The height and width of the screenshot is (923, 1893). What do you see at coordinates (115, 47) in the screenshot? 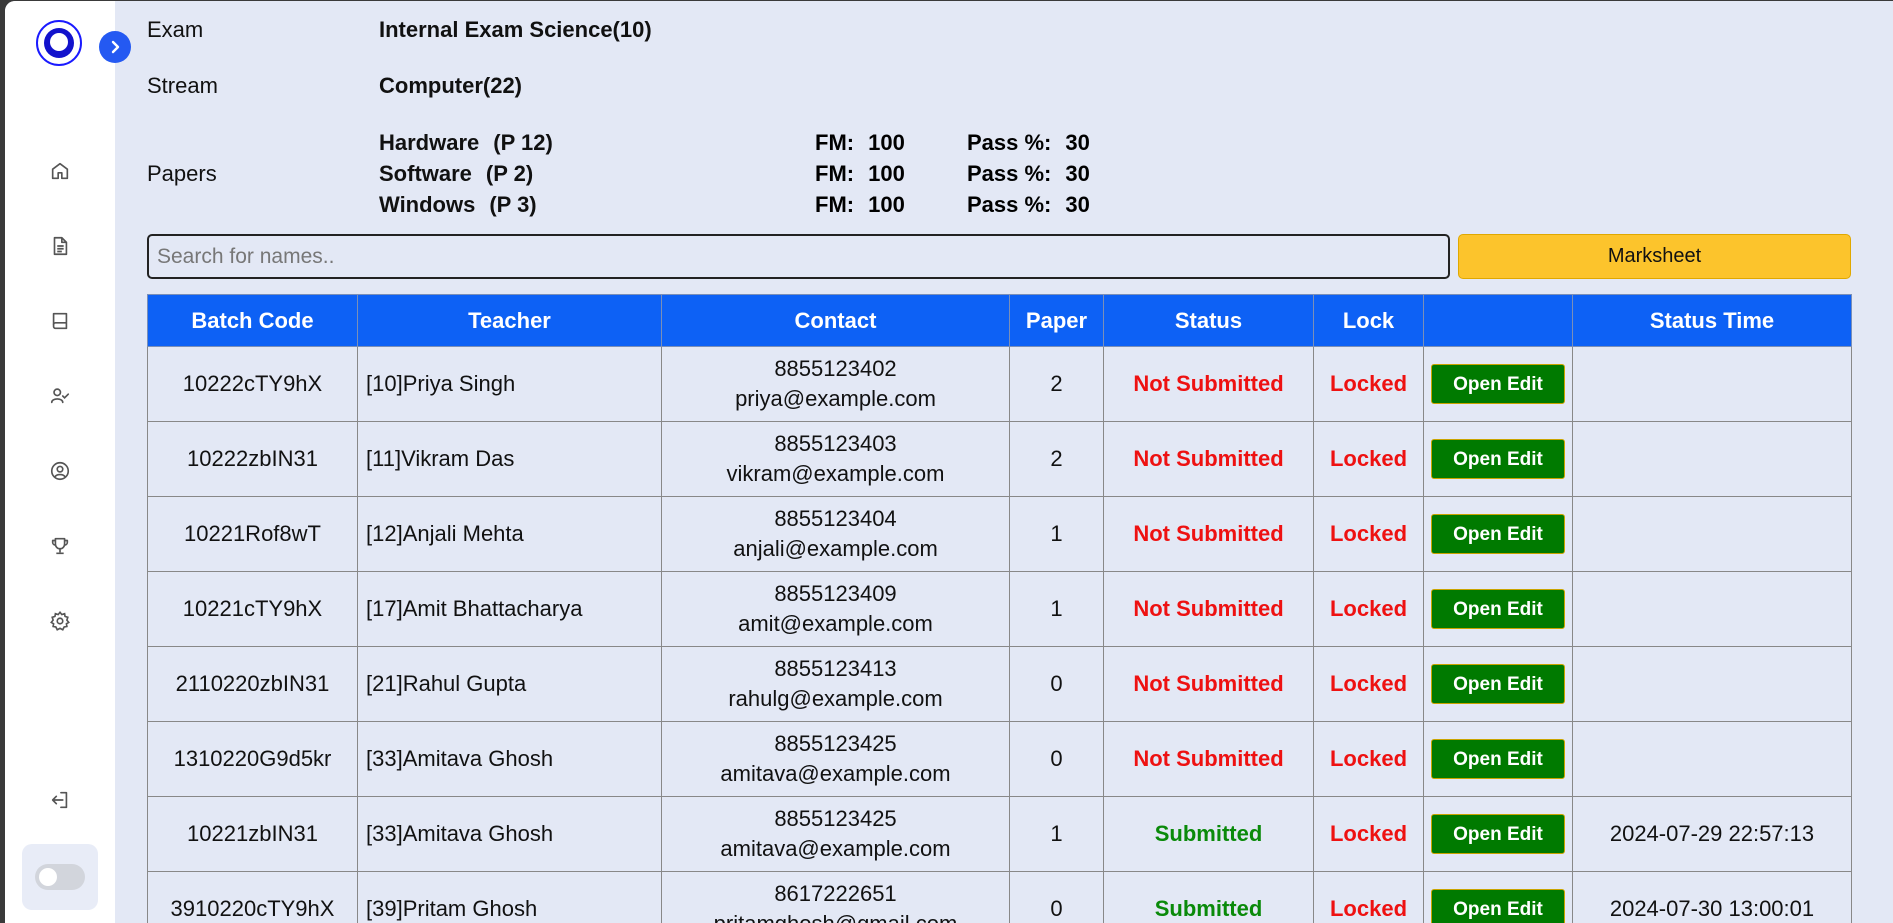
I see `expand-sidebar-button` at bounding box center [115, 47].